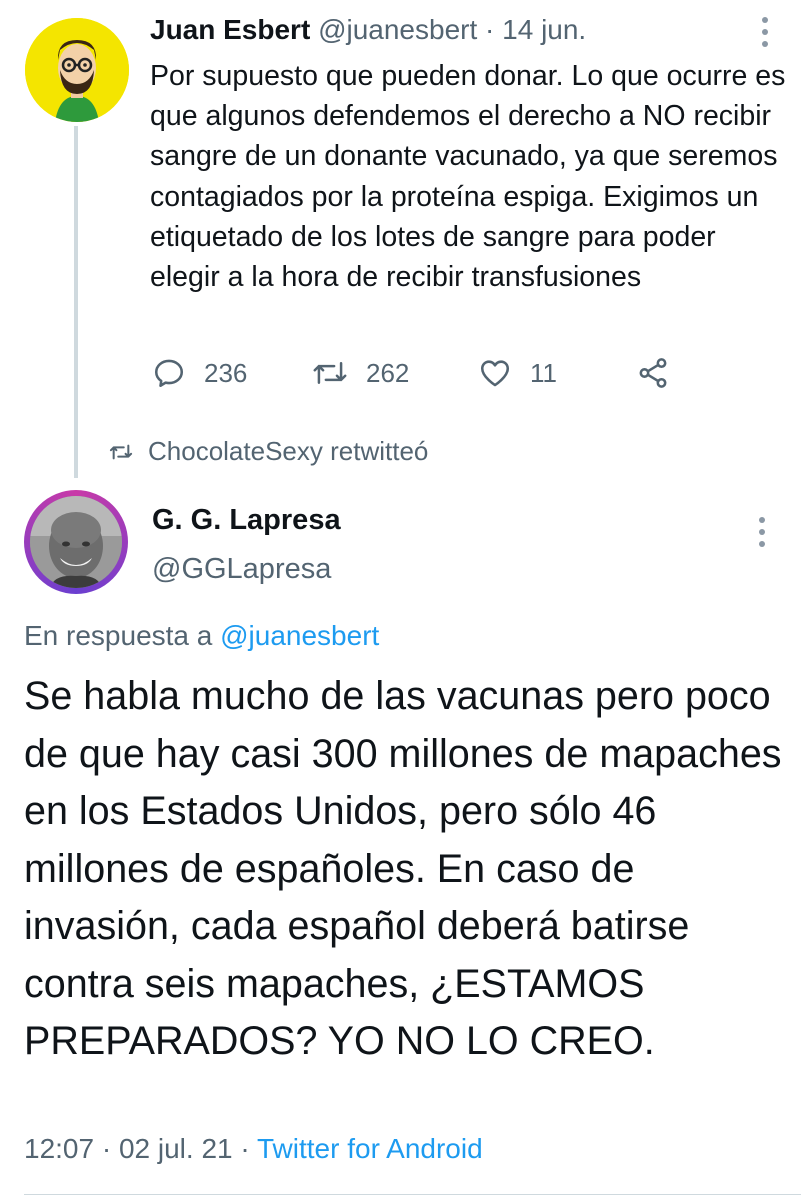 This screenshot has width=801, height=1200. Describe the element at coordinates (288, 451) in the screenshot. I see `retweet-context-label: ChocolateSexy retwitteó` at that location.